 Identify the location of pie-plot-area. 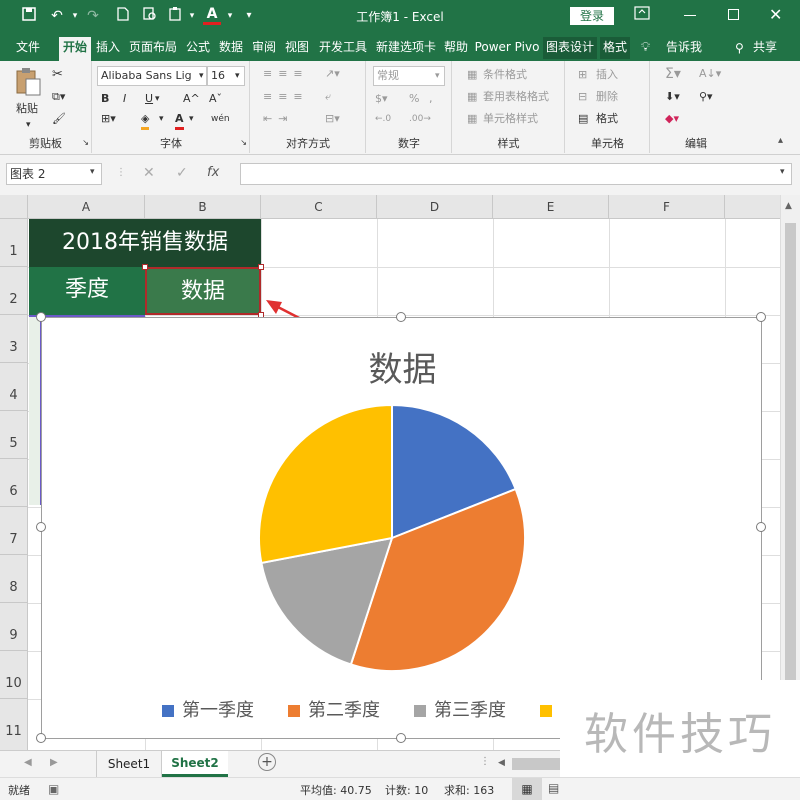
(392, 538).